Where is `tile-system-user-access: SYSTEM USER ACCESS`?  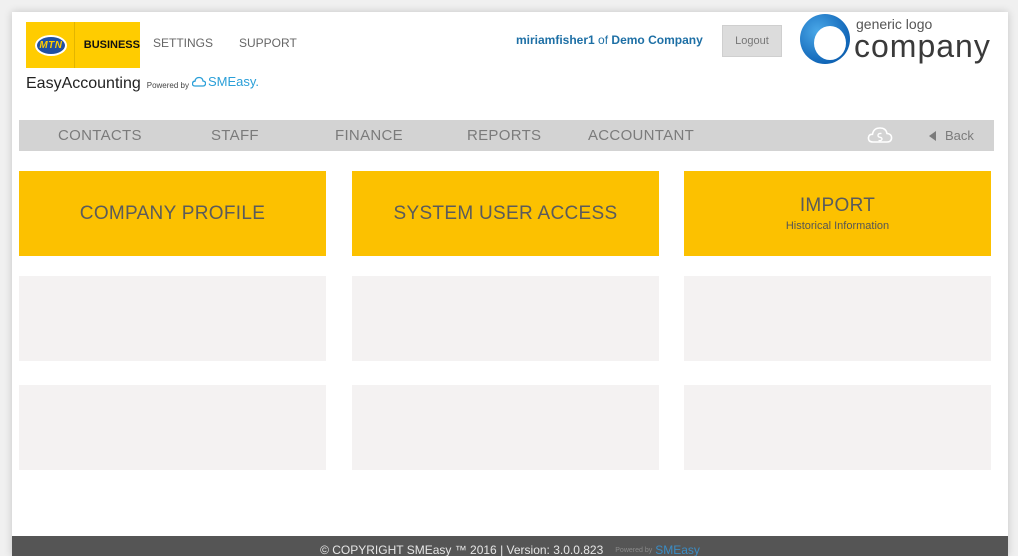
tile-system-user-access: SYSTEM USER ACCESS is located at coordinates (505, 213).